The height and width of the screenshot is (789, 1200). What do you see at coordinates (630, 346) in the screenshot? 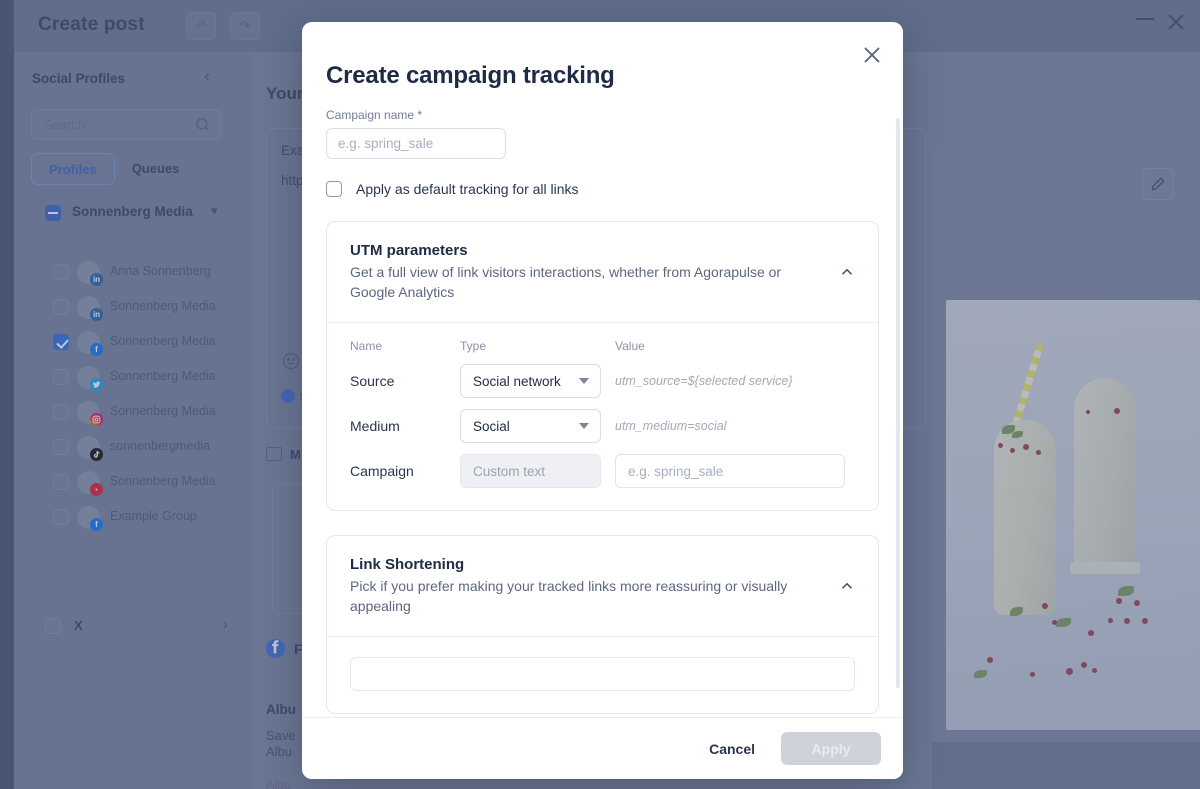
I see `utm-col-value: Value` at bounding box center [630, 346].